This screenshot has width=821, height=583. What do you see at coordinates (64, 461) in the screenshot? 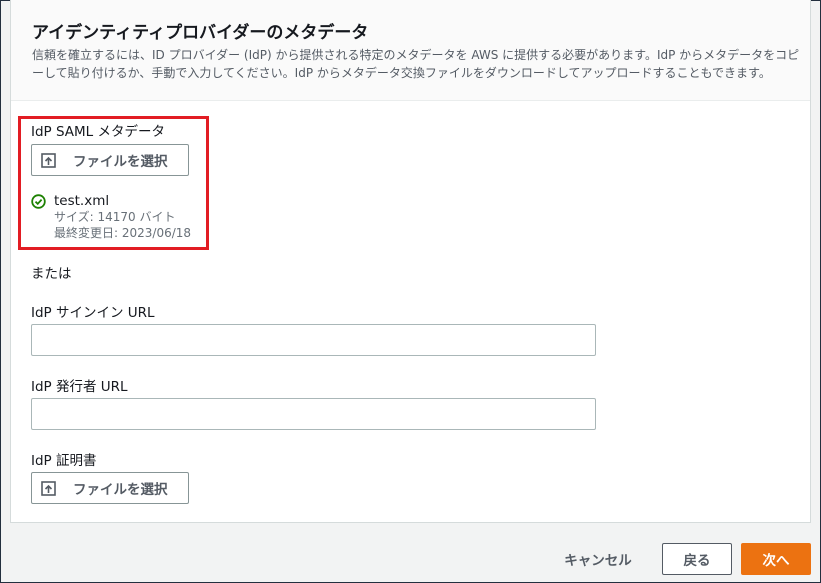
I see `certificate-label: IdP 証明書` at bounding box center [64, 461].